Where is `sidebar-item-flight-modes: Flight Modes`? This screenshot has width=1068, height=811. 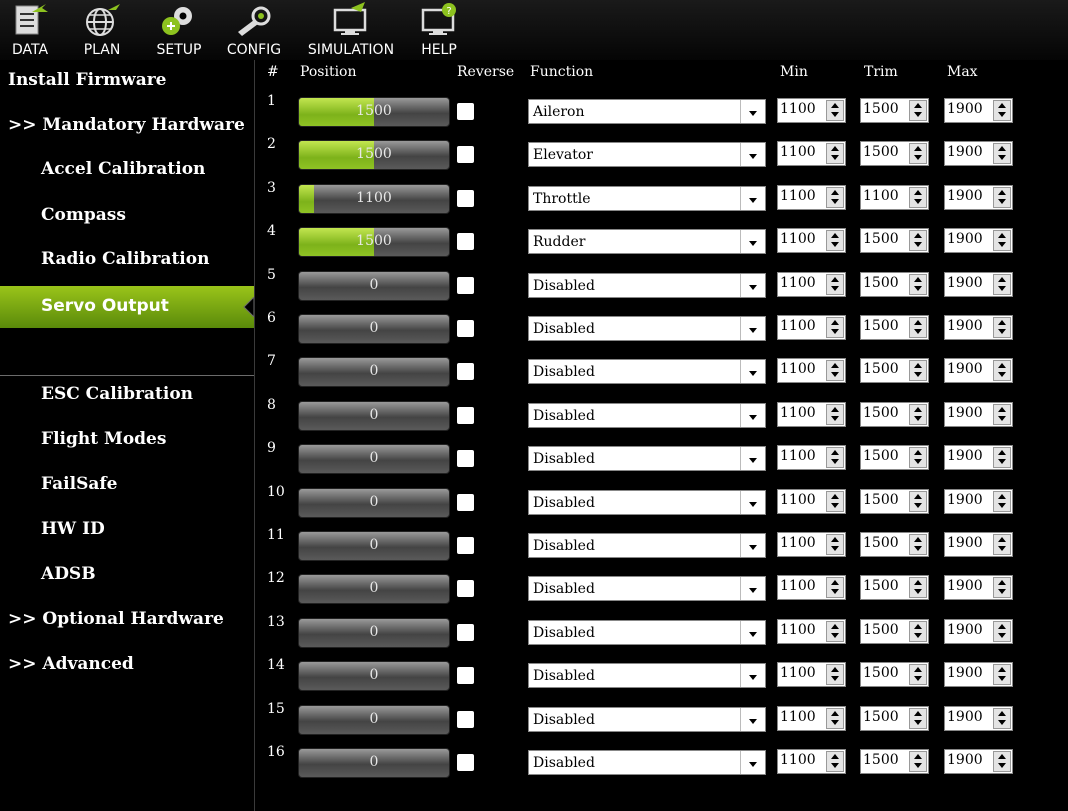 sidebar-item-flight-modes: Flight Modes is located at coordinates (127, 441).